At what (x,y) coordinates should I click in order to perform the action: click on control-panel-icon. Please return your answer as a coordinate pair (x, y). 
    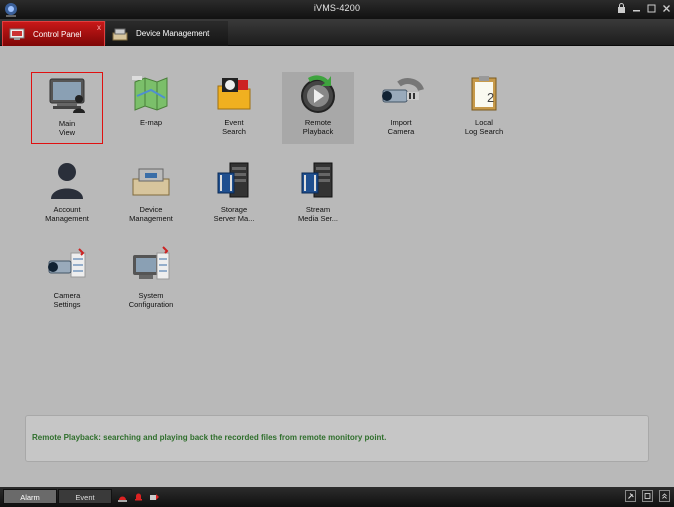
    Looking at the image, I should click on (17, 34).